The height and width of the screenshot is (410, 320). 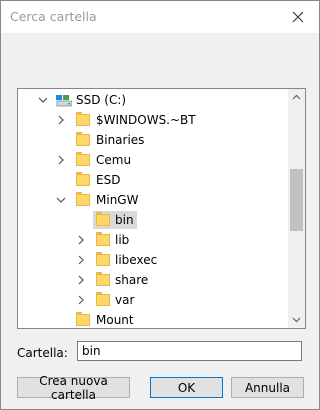 I want to click on tree-item: Mount, so click(x=153, y=319).